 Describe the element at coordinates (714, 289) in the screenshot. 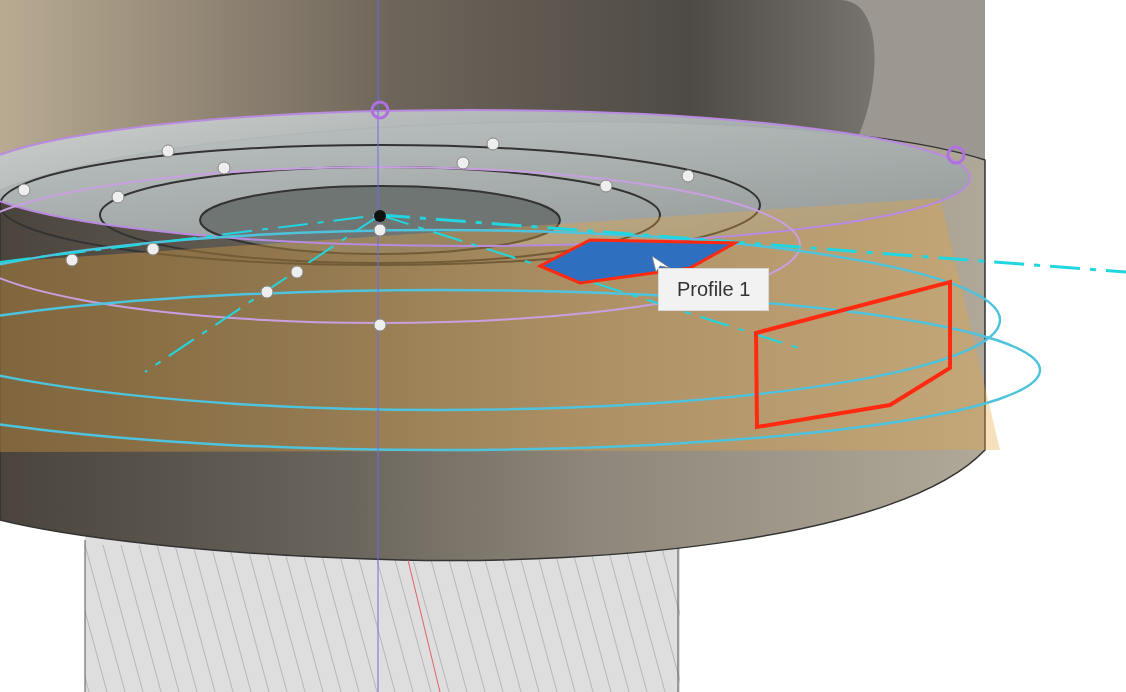

I see `profile-tooltip: Profile 1` at that location.